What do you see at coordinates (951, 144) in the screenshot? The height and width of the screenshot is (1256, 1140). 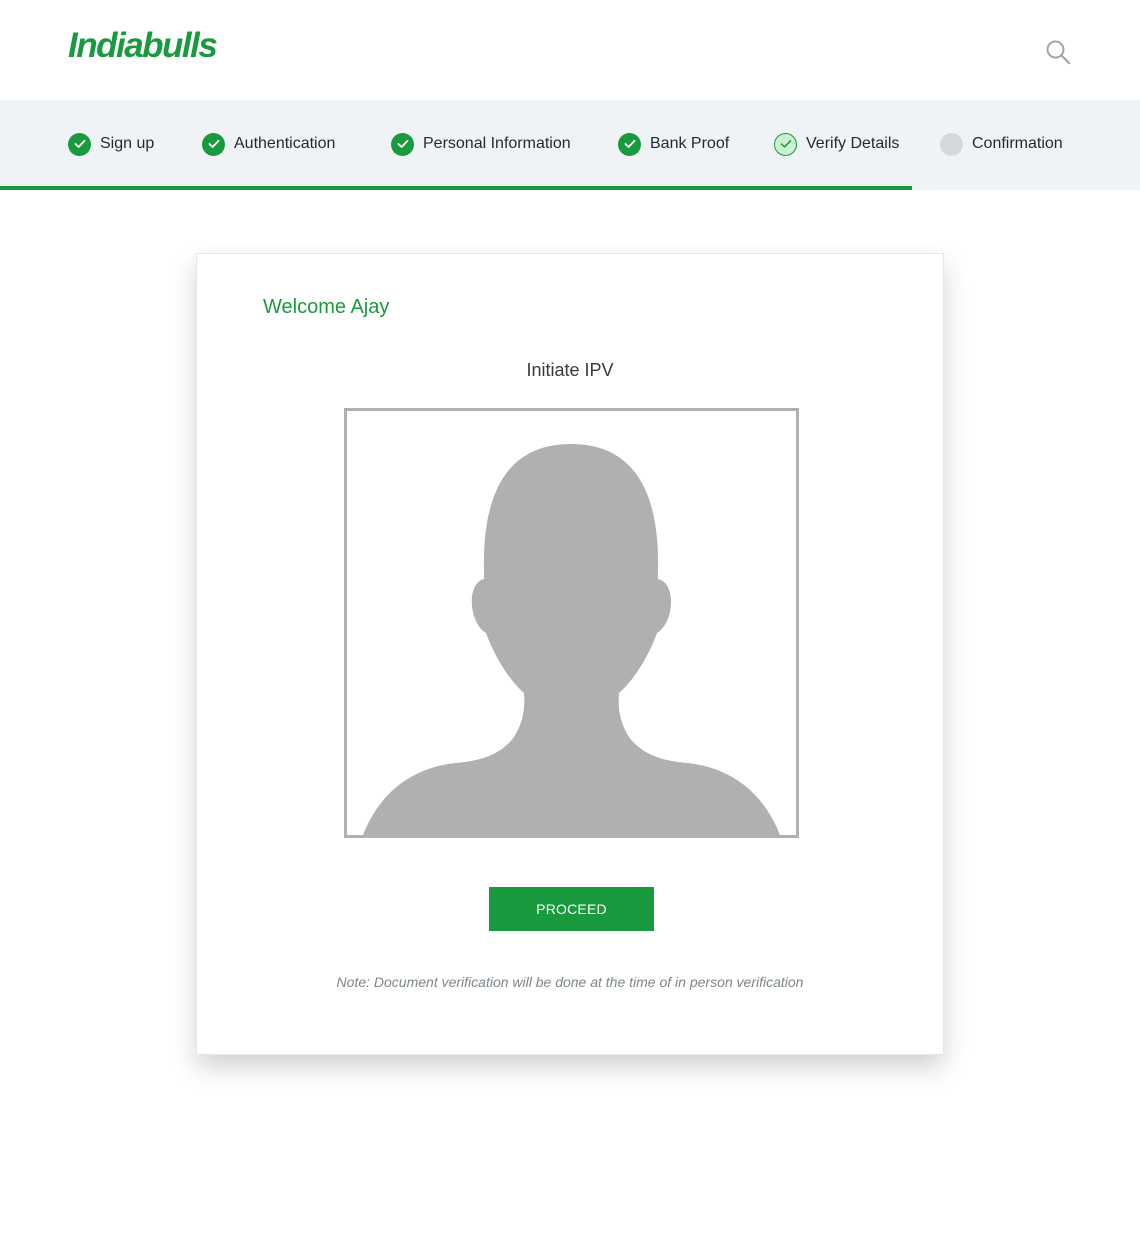 I see `pending-dot-icon` at bounding box center [951, 144].